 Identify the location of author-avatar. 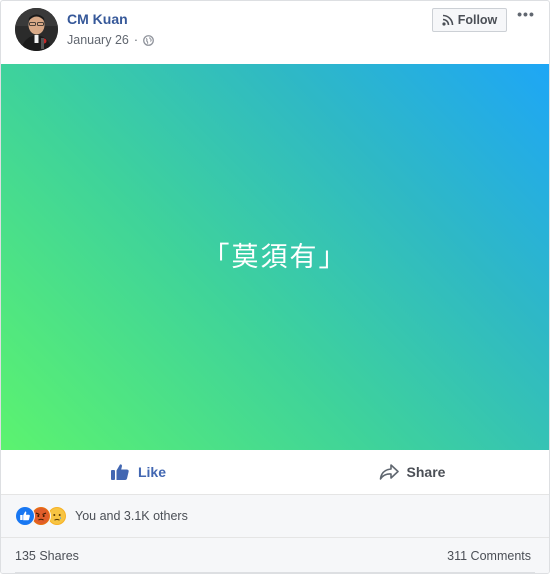
(36, 29).